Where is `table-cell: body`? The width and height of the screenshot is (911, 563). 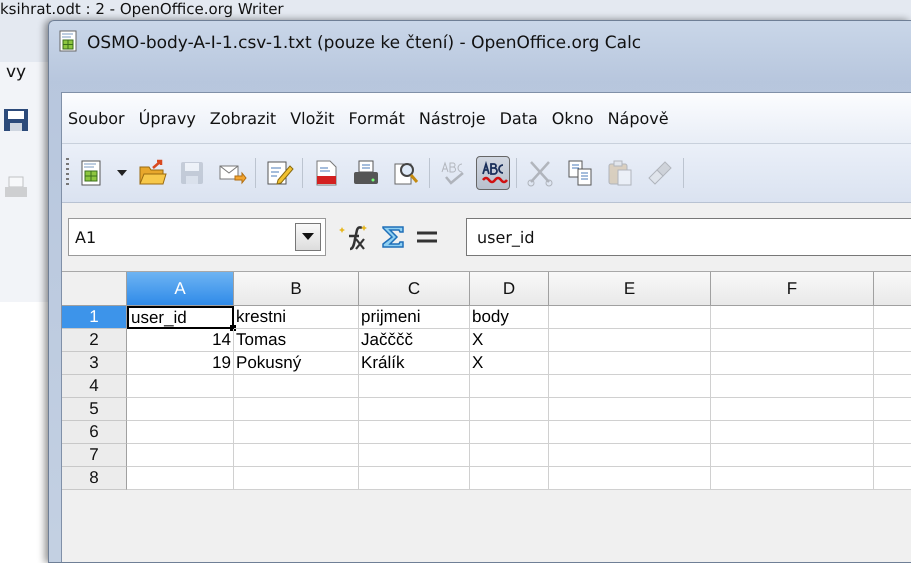
table-cell: body is located at coordinates (509, 317).